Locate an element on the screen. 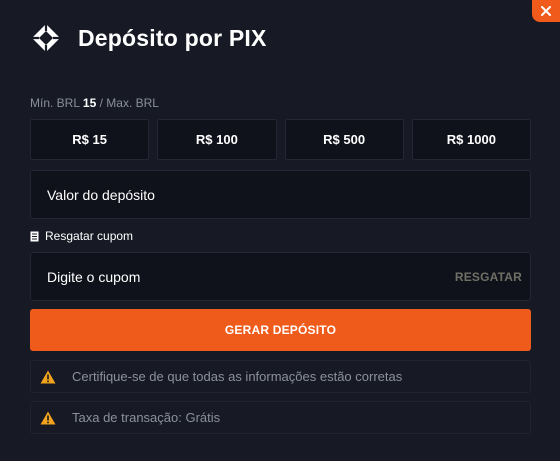  amount-button-1000: R$ 1000 is located at coordinates (471, 139).